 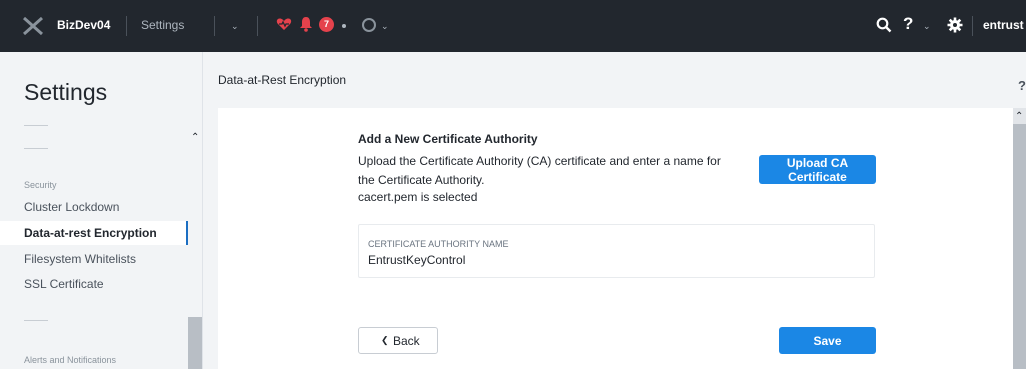 What do you see at coordinates (326, 24) in the screenshot?
I see `alert-count-badge: 7` at bounding box center [326, 24].